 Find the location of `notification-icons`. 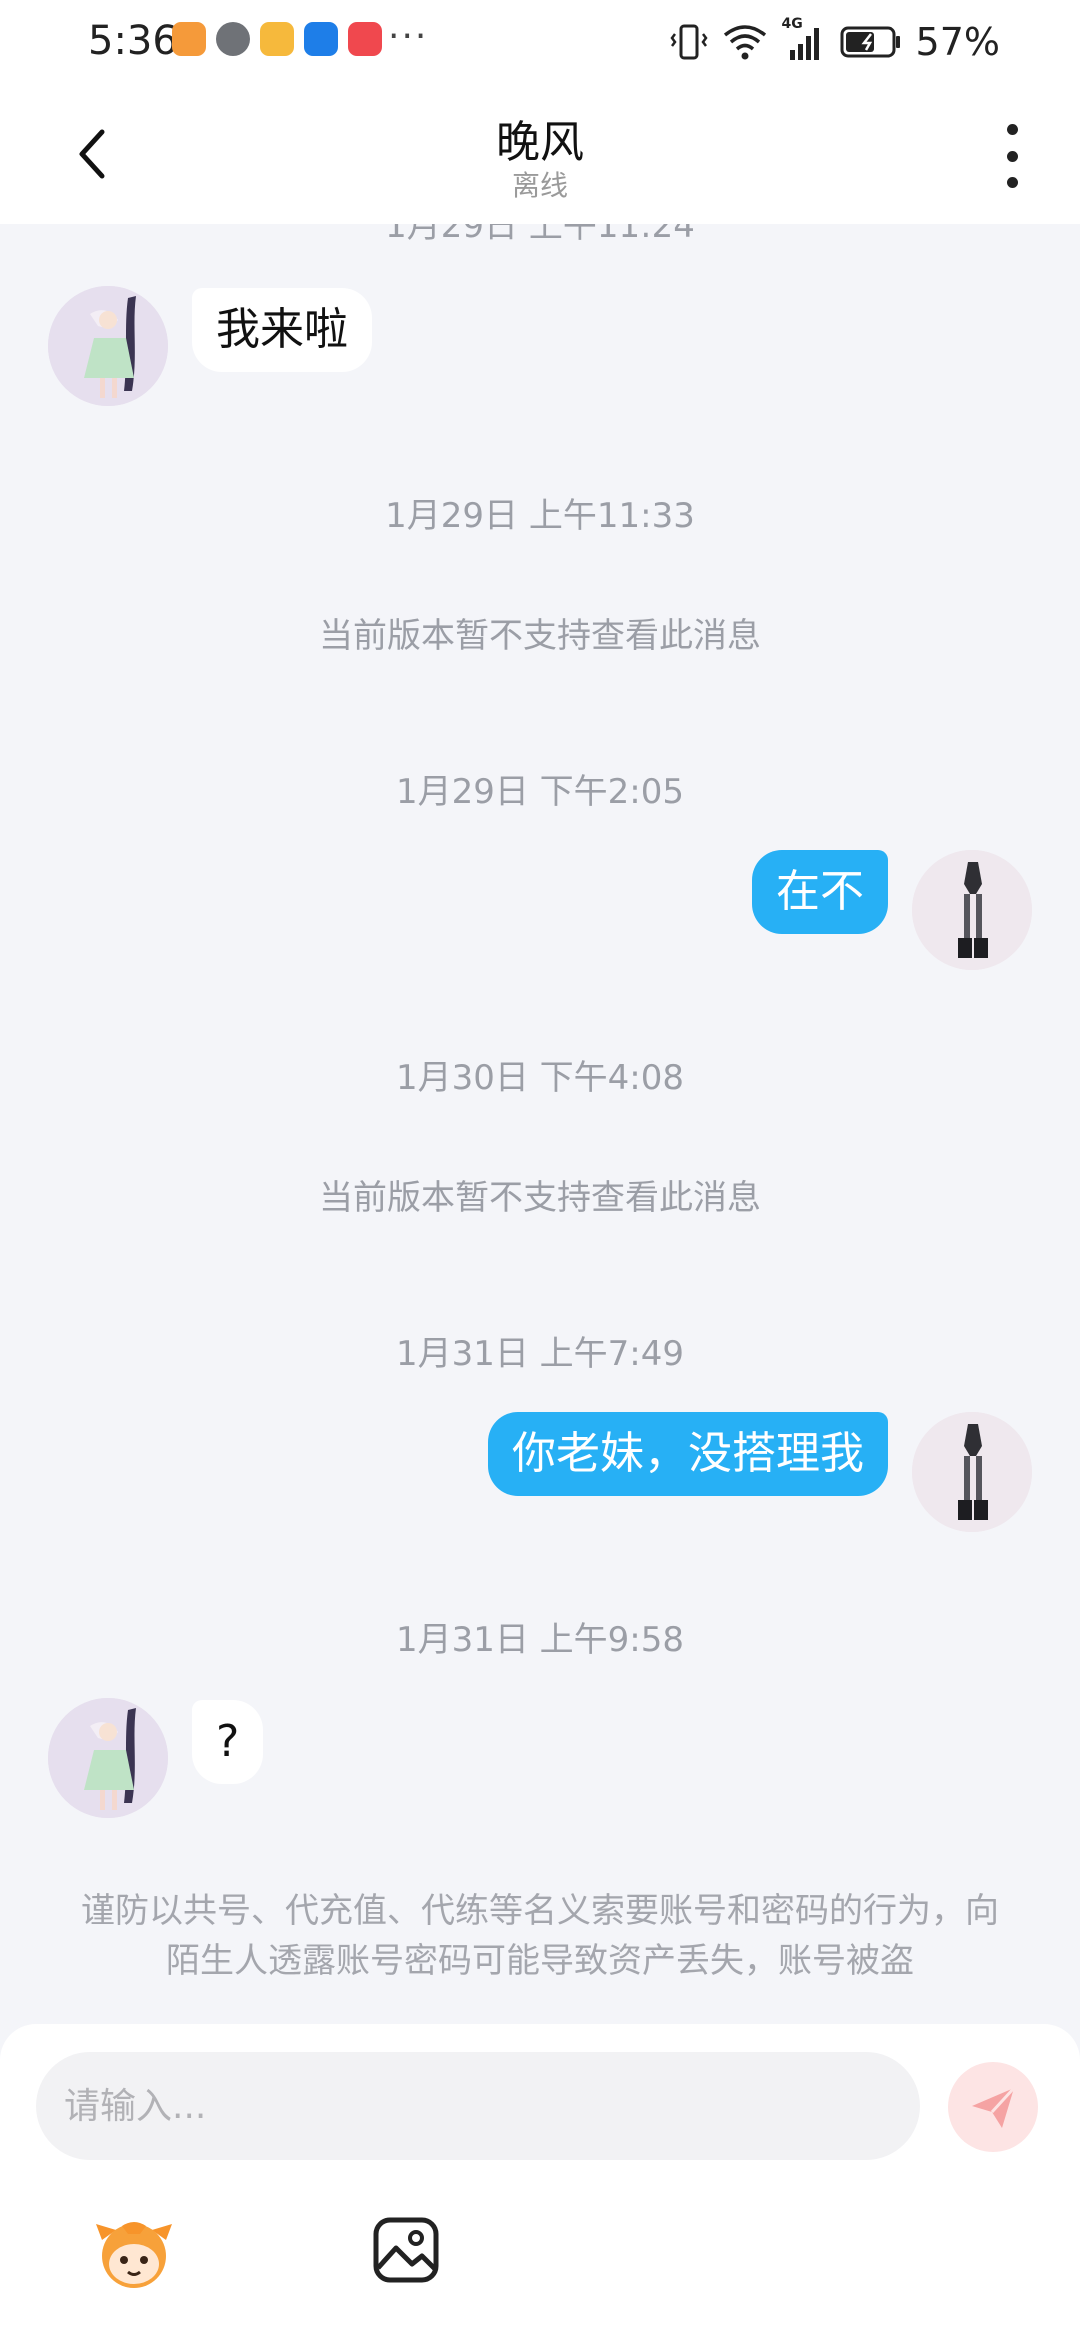

notification-icons is located at coordinates (277, 39).